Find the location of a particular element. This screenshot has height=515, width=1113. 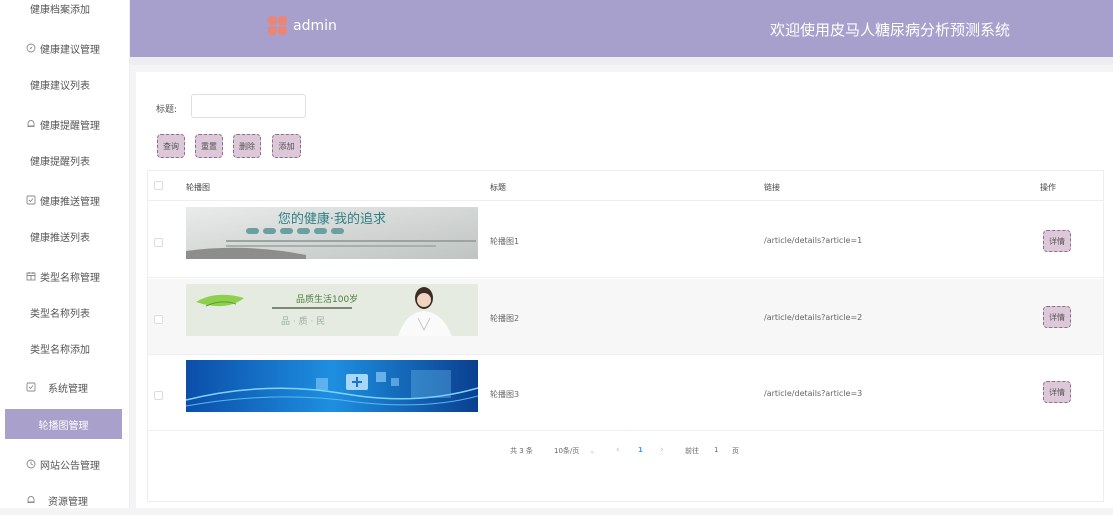

top-header: admin 欢迎使用皮马人糖尿病分析预测系统 is located at coordinates (621, 28).